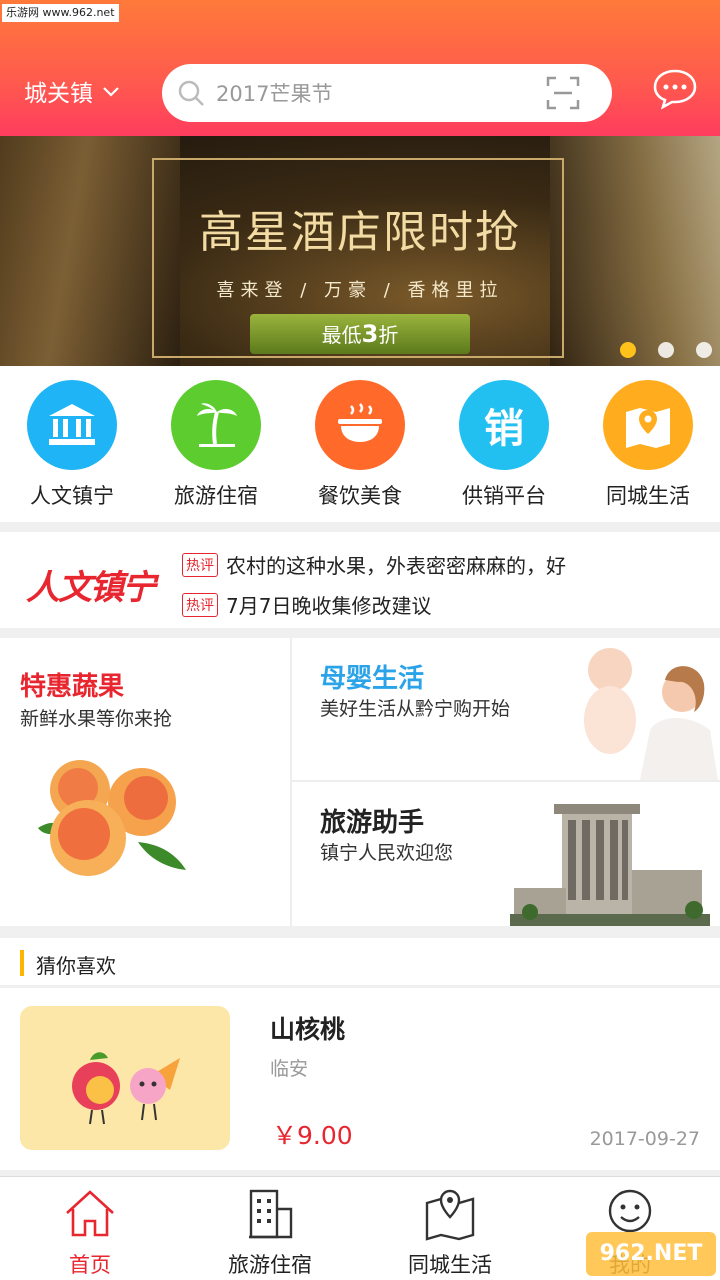 The height and width of the screenshot is (1280, 720). What do you see at coordinates (370, 334) in the screenshot?
I see `ribbon-number: 3` at bounding box center [370, 334].